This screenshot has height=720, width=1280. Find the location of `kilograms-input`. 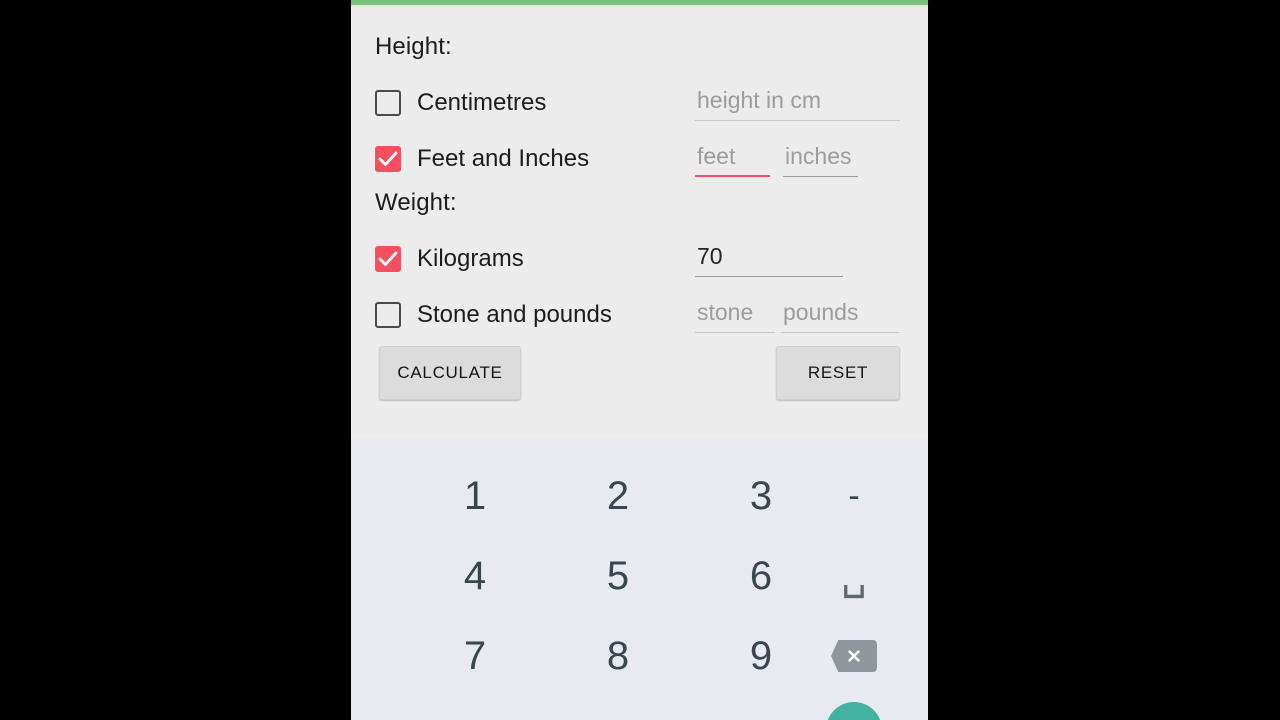

kilograms-input is located at coordinates (769, 260).